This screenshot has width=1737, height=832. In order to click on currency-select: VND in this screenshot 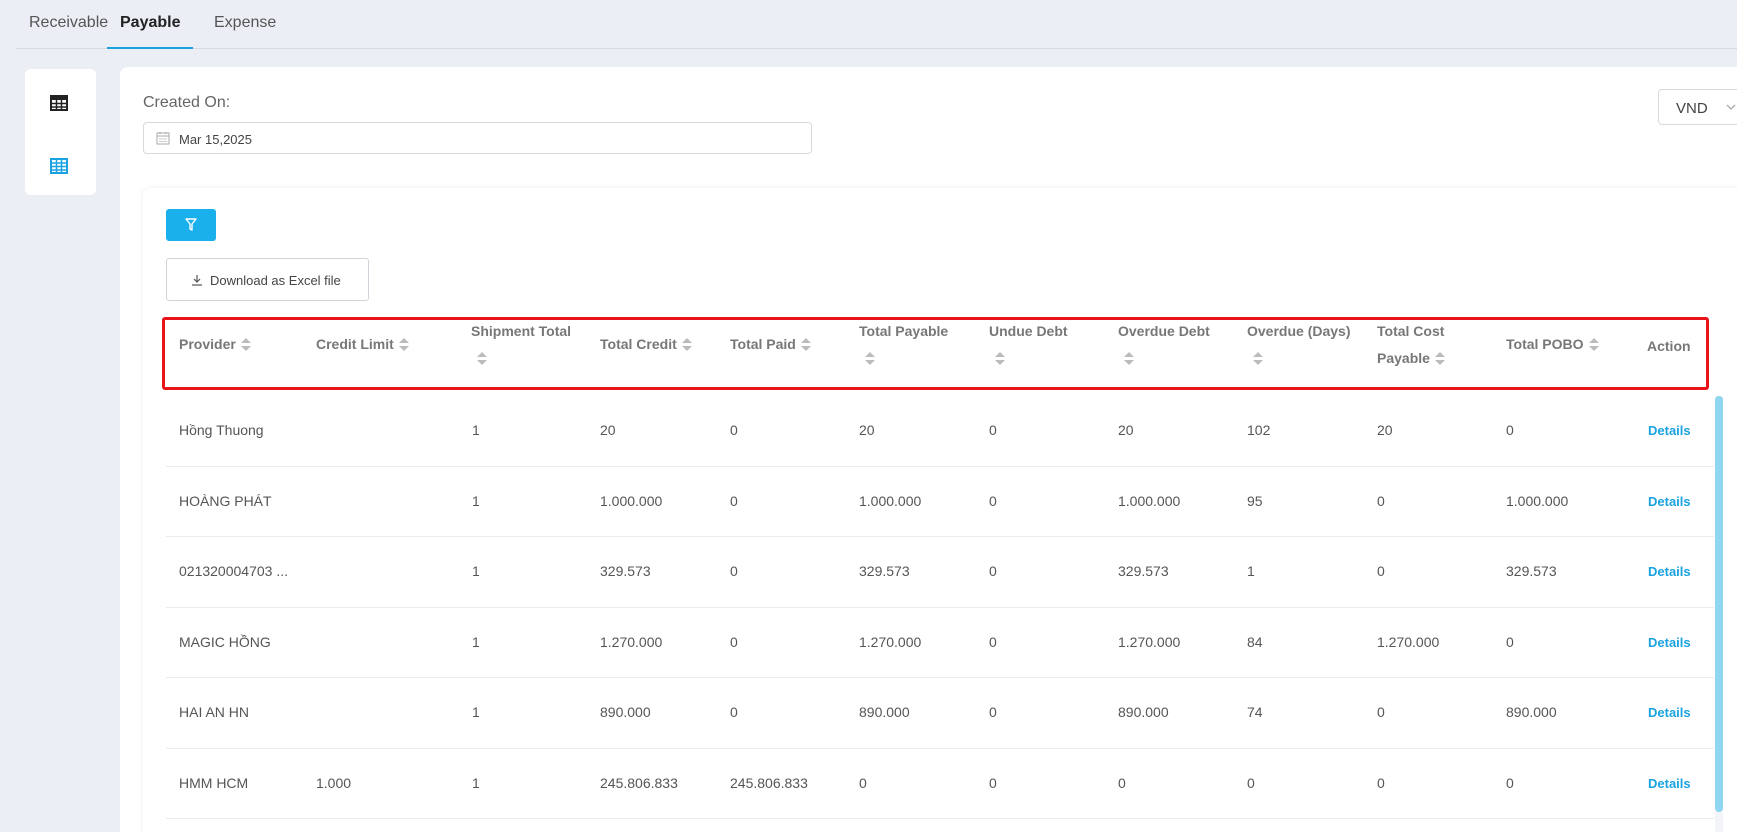, I will do `click(1697, 107)`.